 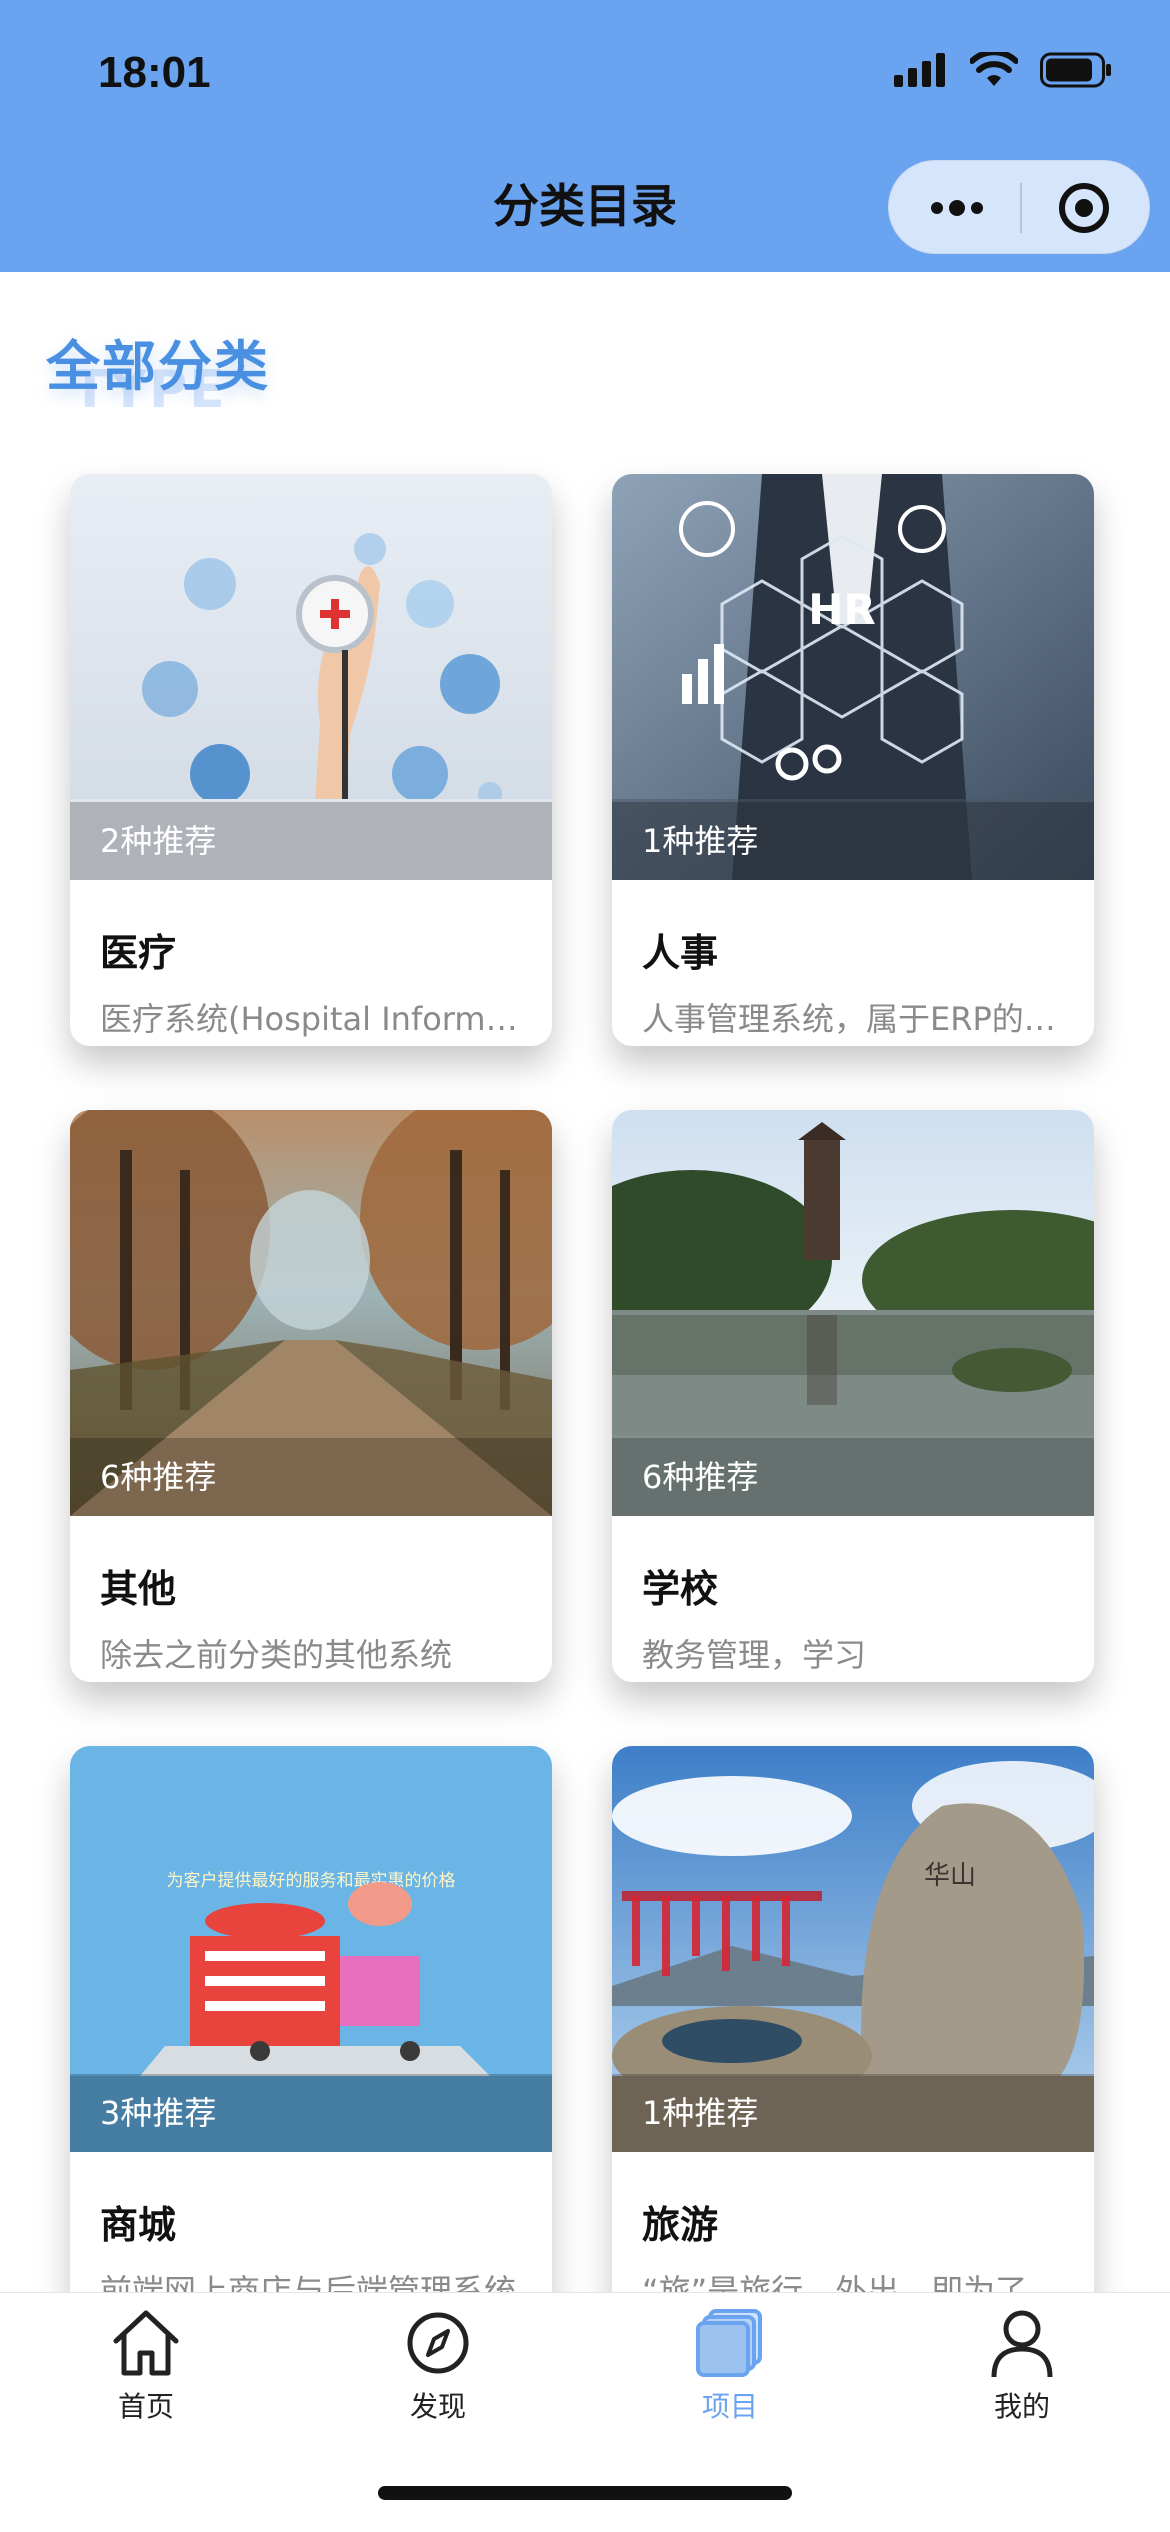 I want to click on category-image: 华山 1种推荐, so click(x=853, y=1949).